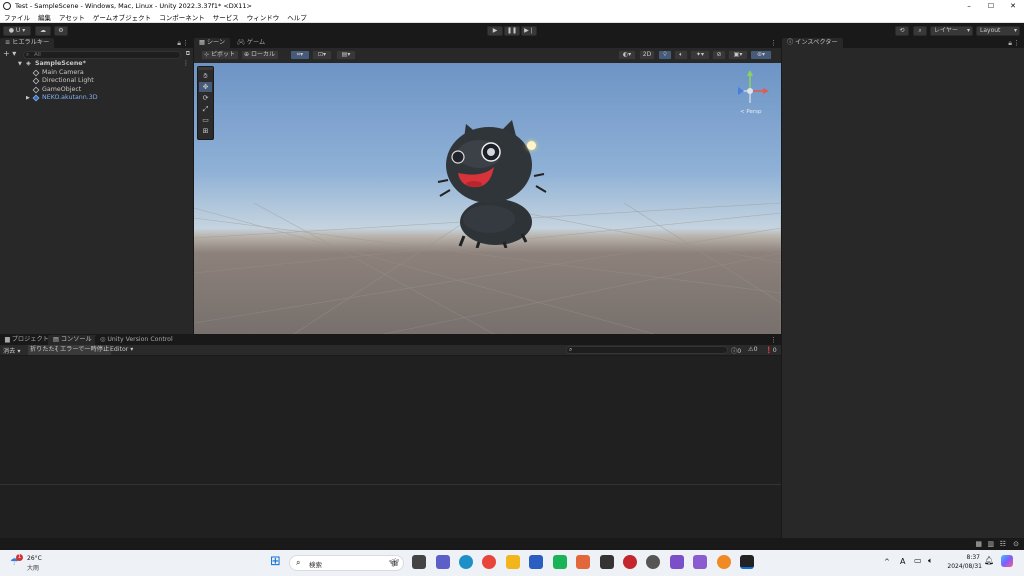 The width and height of the screenshot is (1024, 576). I want to click on tab-game: 🎮︎ ゲーム, so click(251, 43).